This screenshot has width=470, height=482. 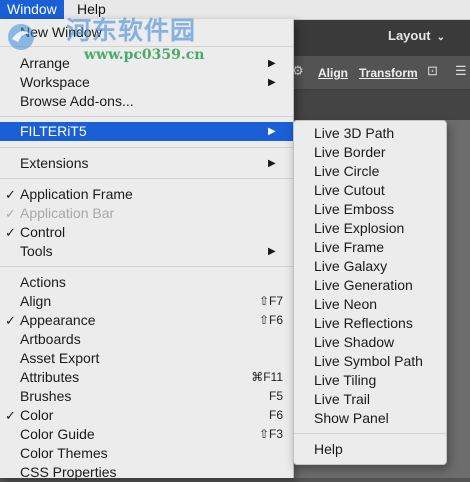 What do you see at coordinates (146, 377) in the screenshot?
I see `menu-item-attributes: Attributes ⌘F11` at bounding box center [146, 377].